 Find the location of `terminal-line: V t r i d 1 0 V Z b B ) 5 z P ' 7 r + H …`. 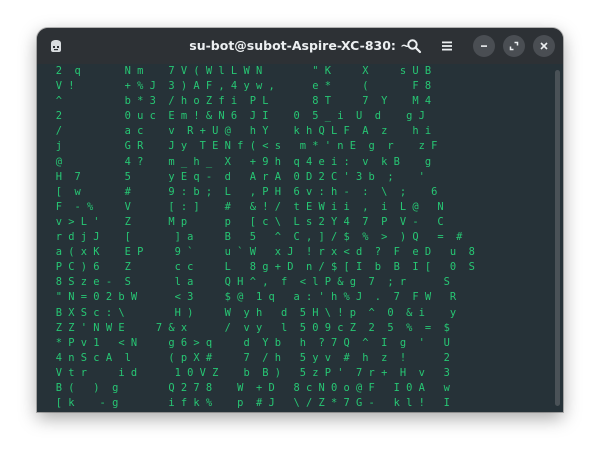

terminal-line: V t r i d 1 0 V Z b B ) 5 z P ' 7 r + H … is located at coordinates (243, 372).